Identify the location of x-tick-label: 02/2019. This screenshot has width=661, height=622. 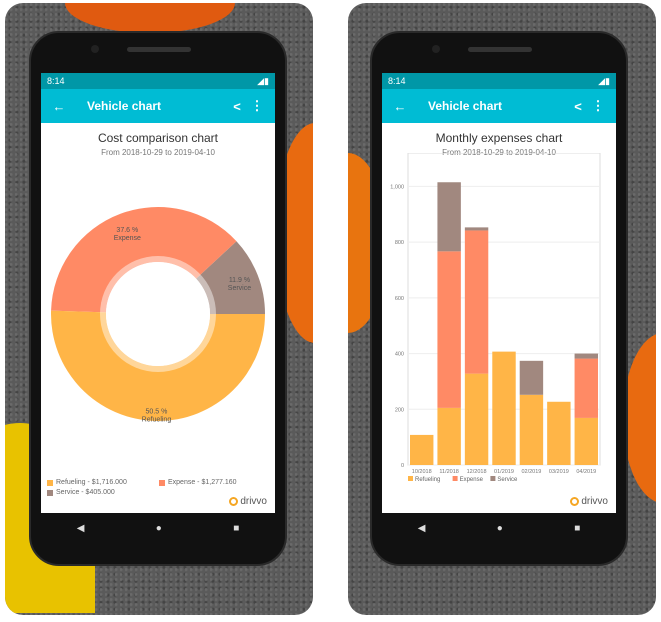
(531, 472).